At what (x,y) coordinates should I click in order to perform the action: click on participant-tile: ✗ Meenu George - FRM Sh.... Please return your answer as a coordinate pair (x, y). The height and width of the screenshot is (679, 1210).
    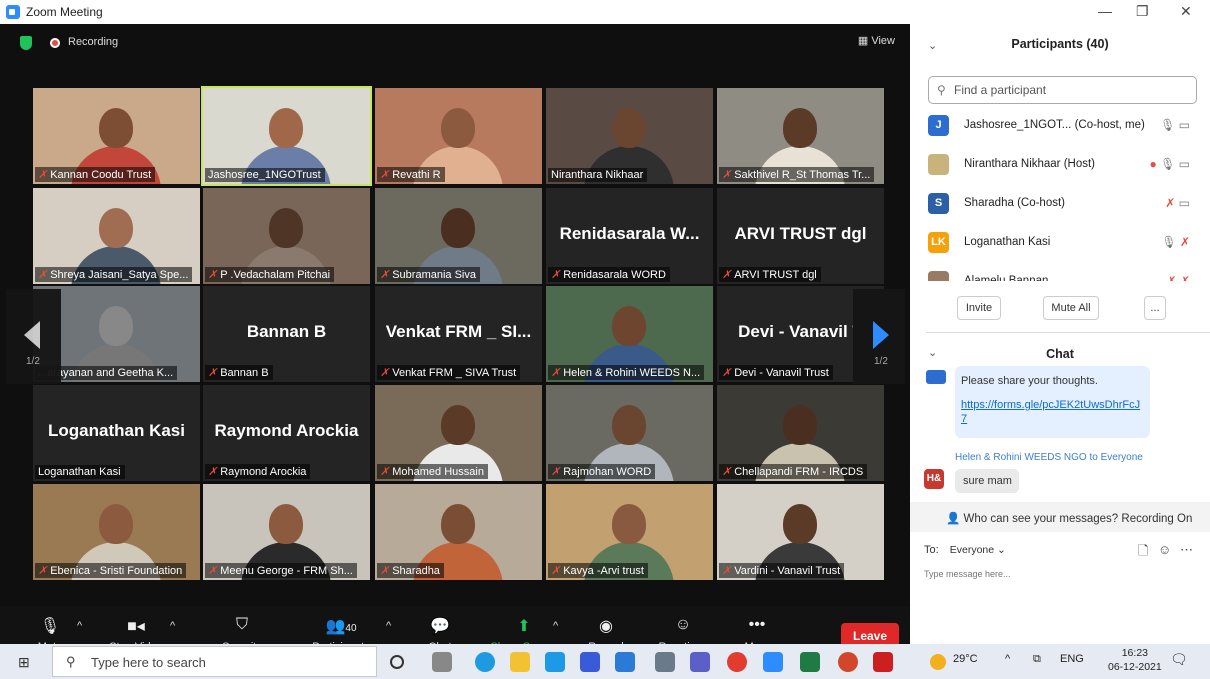
    Looking at the image, I should click on (286, 532).